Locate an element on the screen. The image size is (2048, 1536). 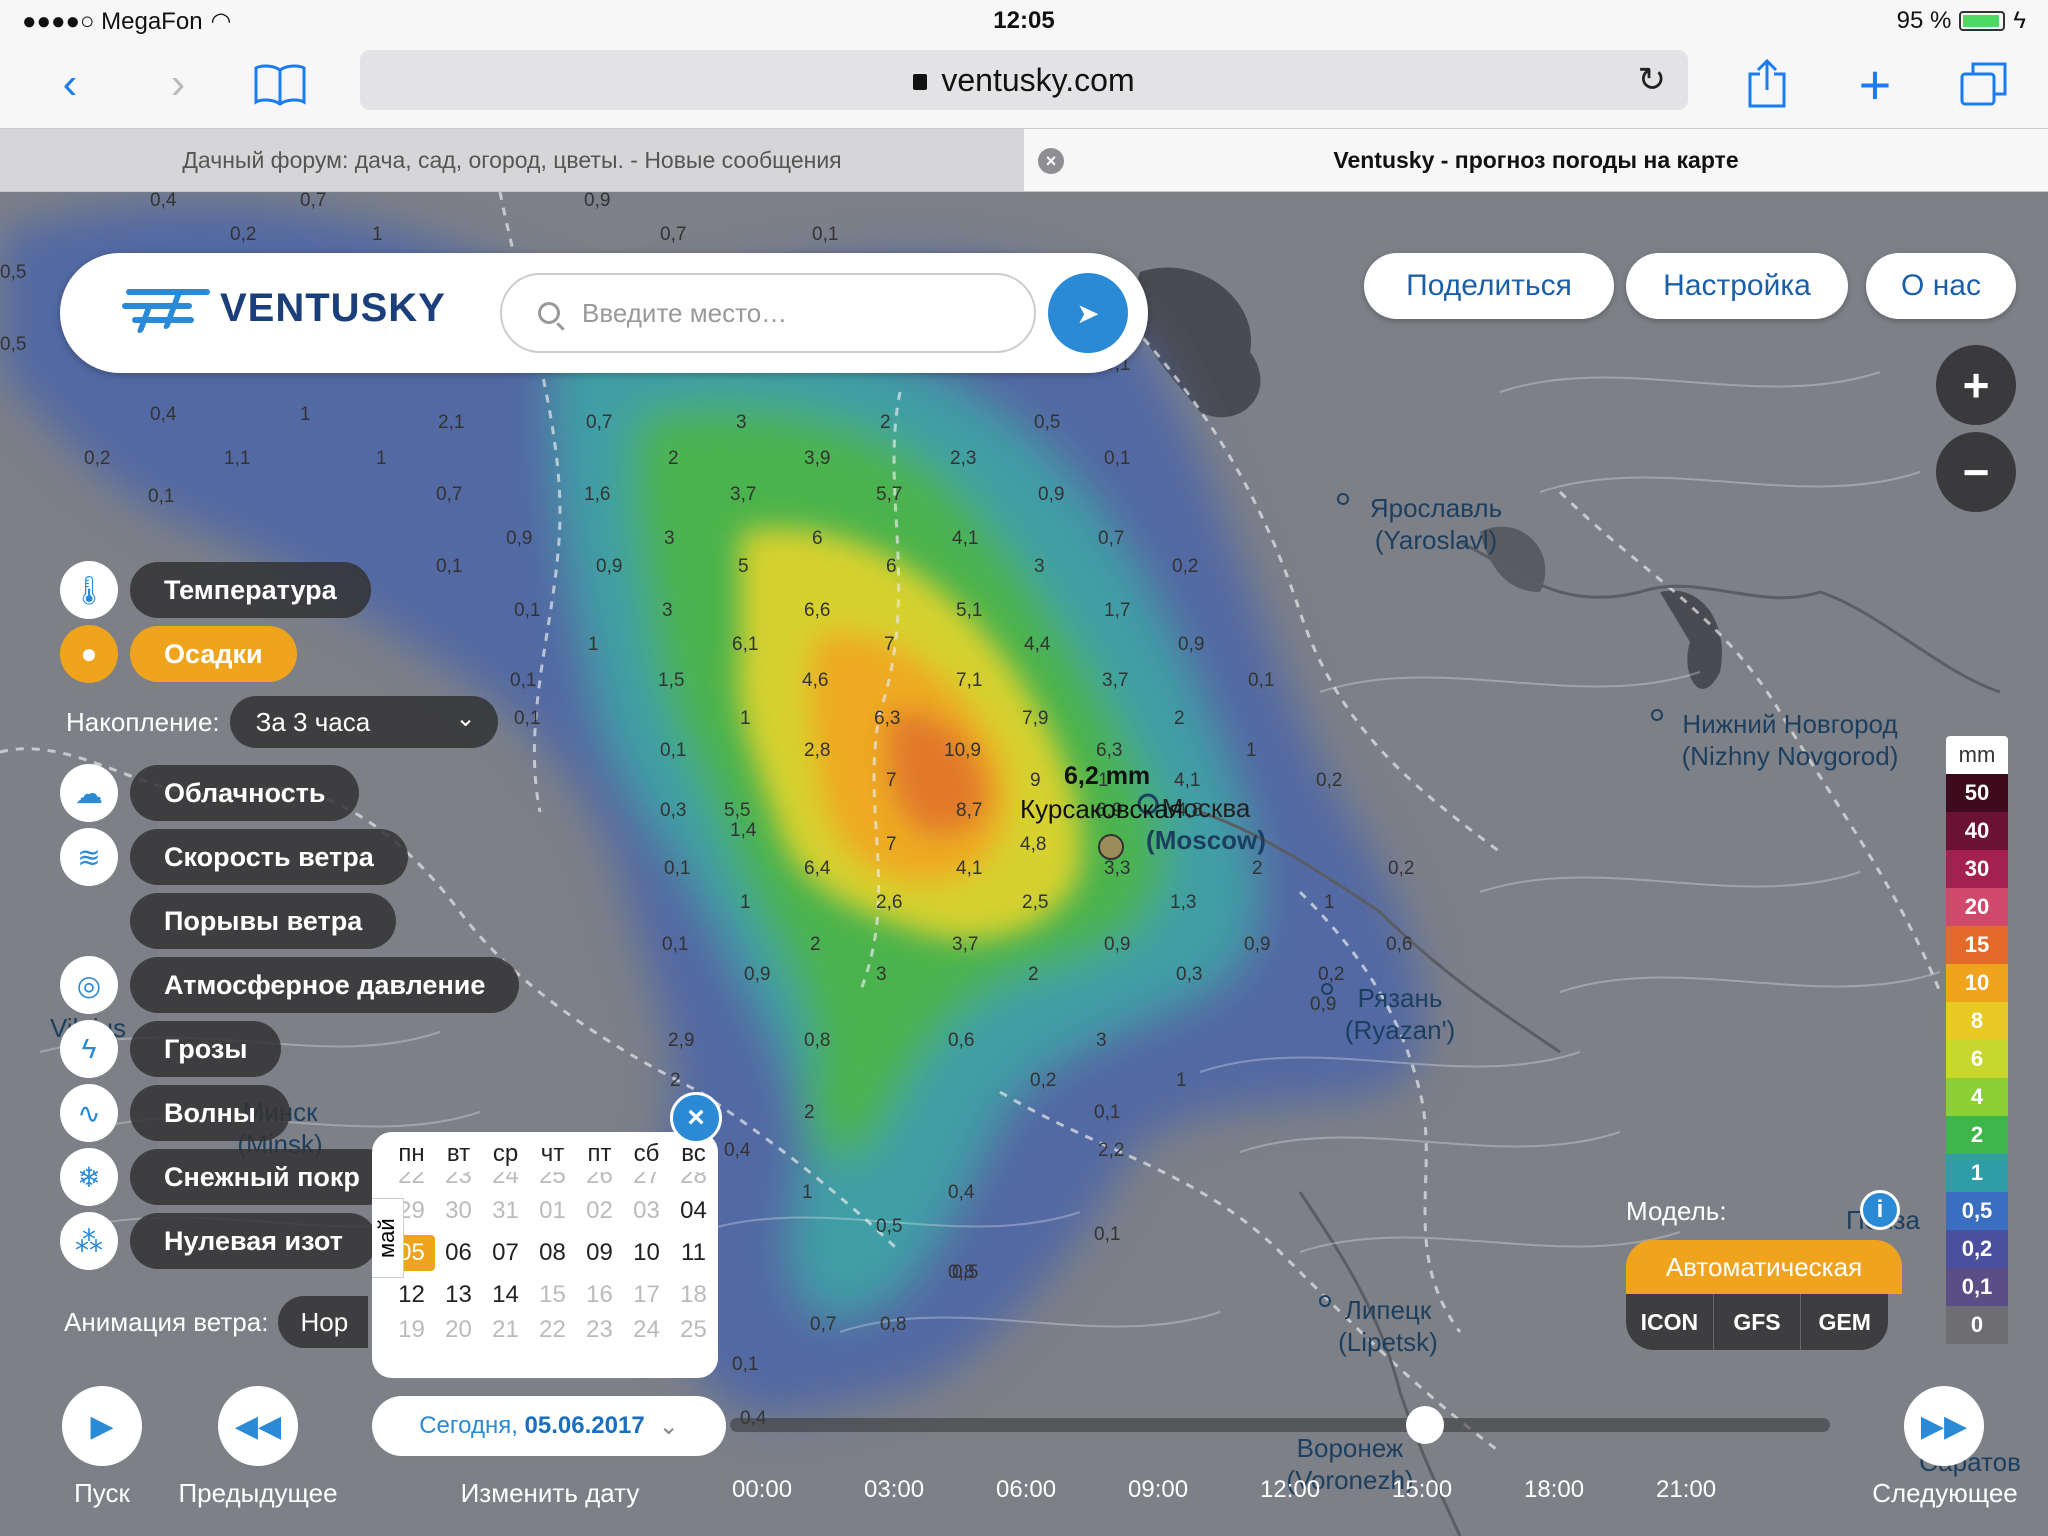
day: 12 is located at coordinates (411, 1295).